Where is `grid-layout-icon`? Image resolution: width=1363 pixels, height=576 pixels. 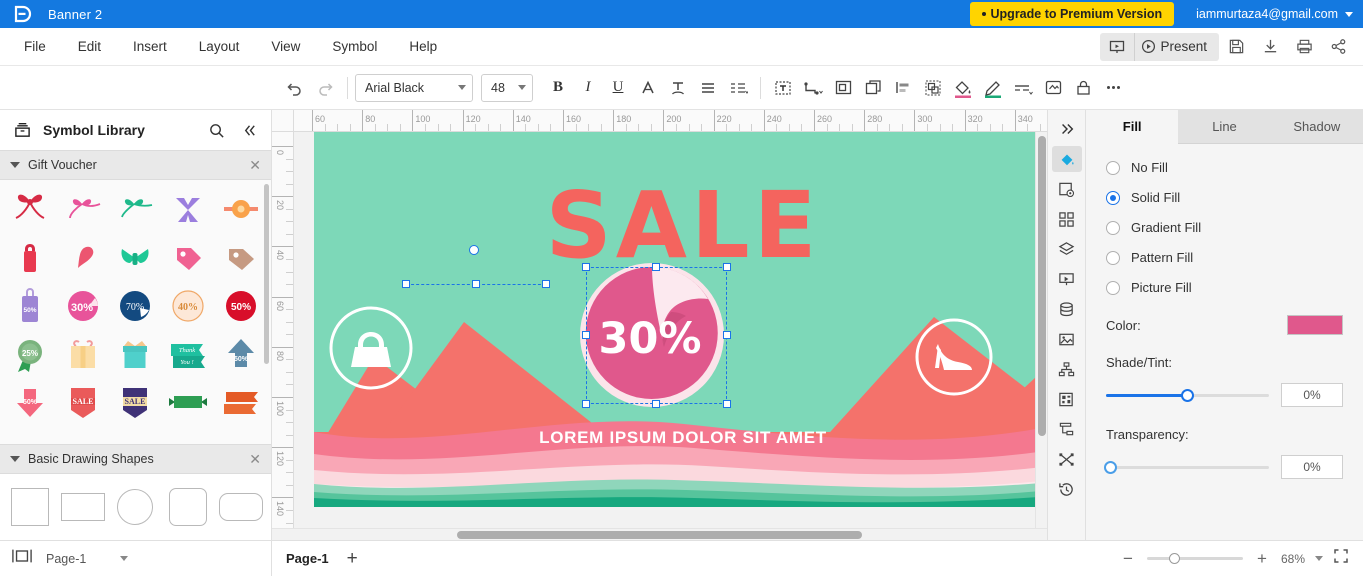 grid-layout-icon is located at coordinates (1067, 219).